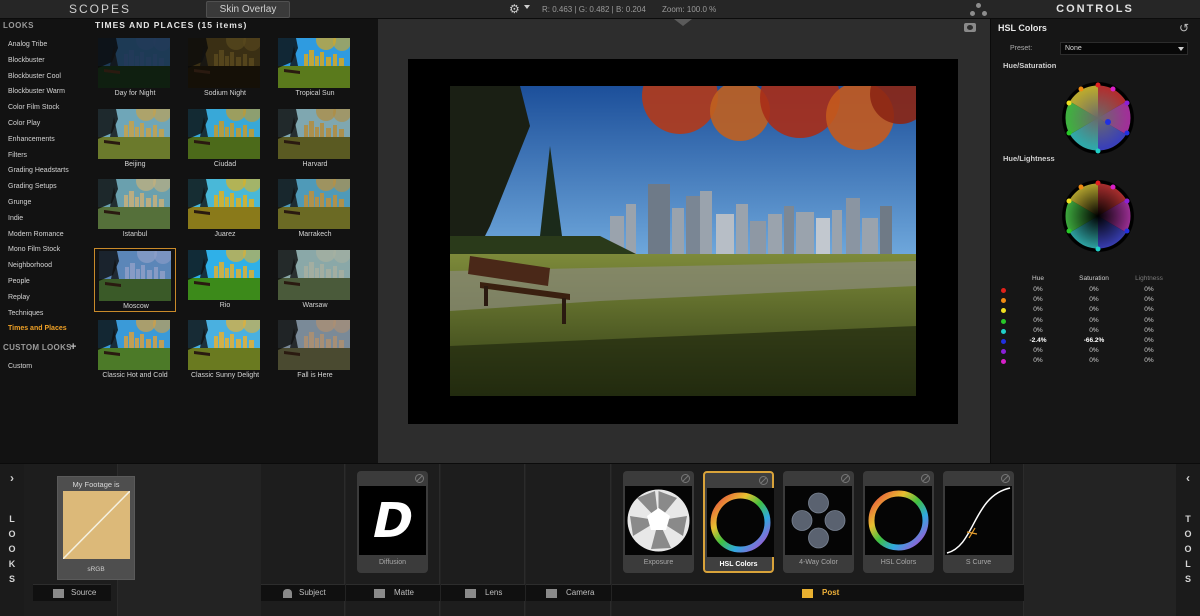 The image size is (1200, 616). What do you see at coordinates (135, 209) in the screenshot?
I see `look-thumbnail: Istanbul` at bounding box center [135, 209].